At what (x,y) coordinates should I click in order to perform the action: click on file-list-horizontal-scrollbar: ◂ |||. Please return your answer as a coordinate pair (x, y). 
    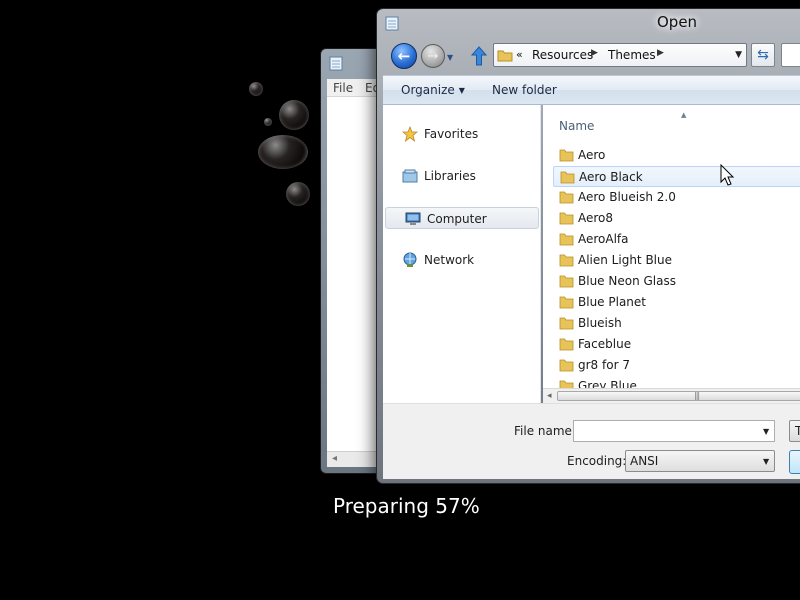
    Looking at the image, I should click on (671, 395).